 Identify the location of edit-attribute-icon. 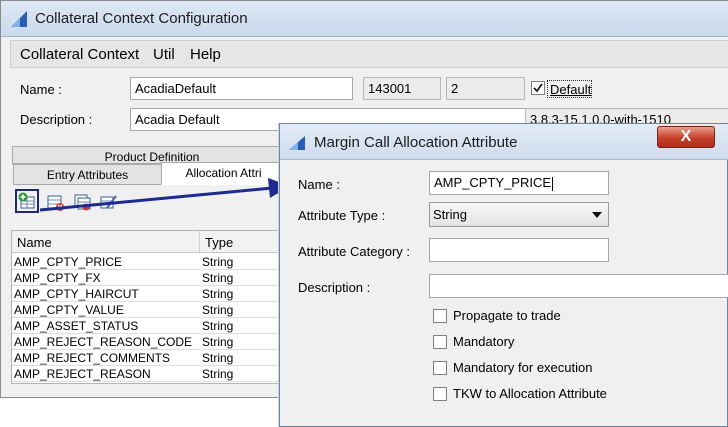
(108, 202).